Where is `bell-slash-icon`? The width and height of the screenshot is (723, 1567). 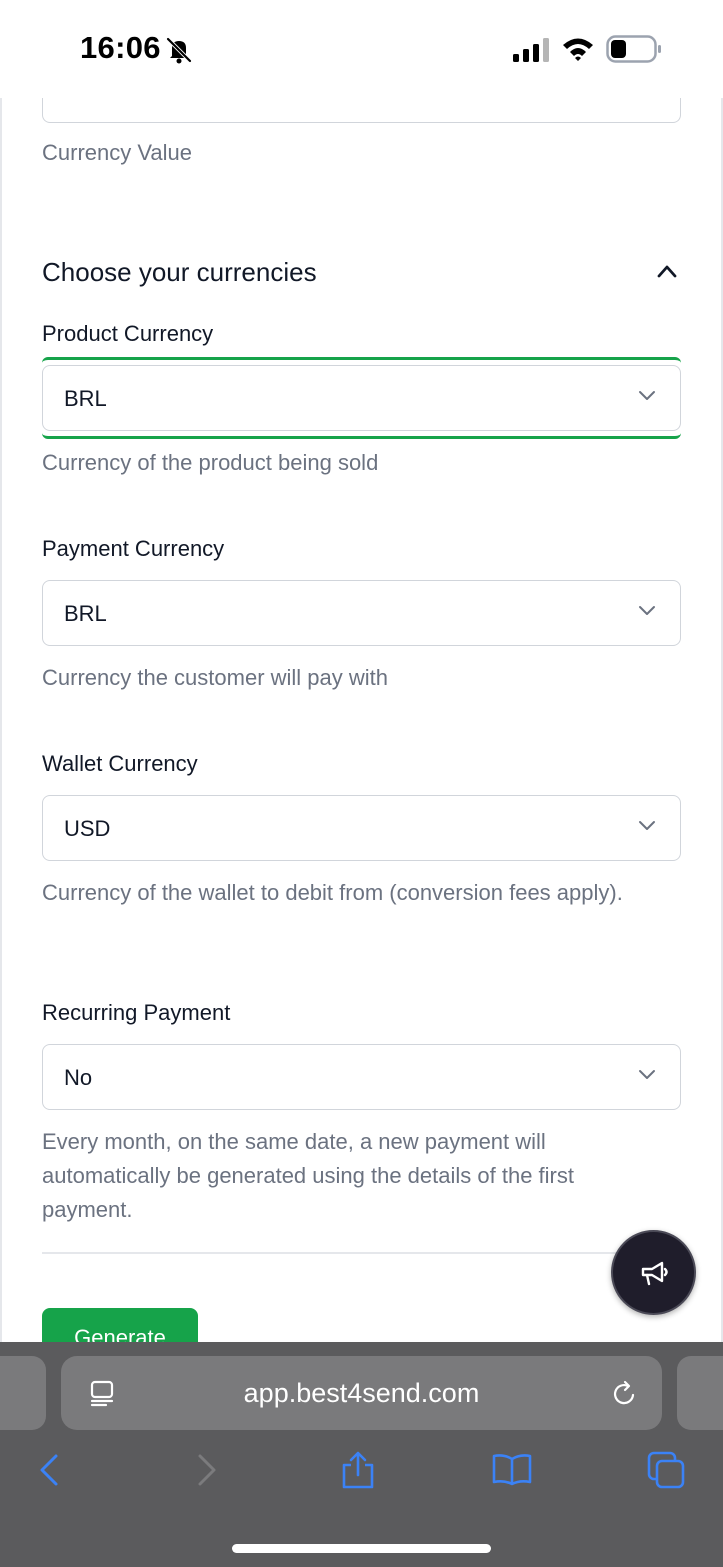
bell-slash-icon is located at coordinates (179, 50).